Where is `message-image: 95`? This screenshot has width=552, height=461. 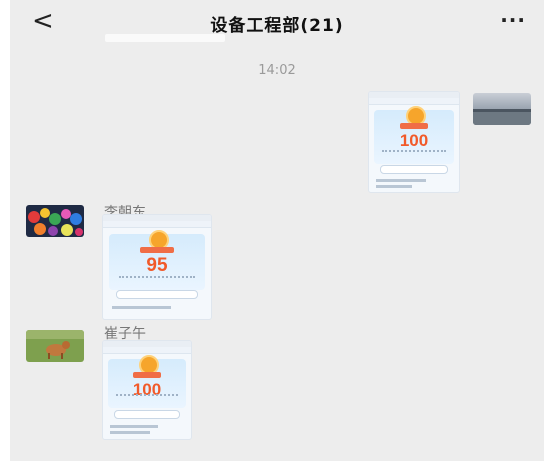
message-image: 95 is located at coordinates (157, 267).